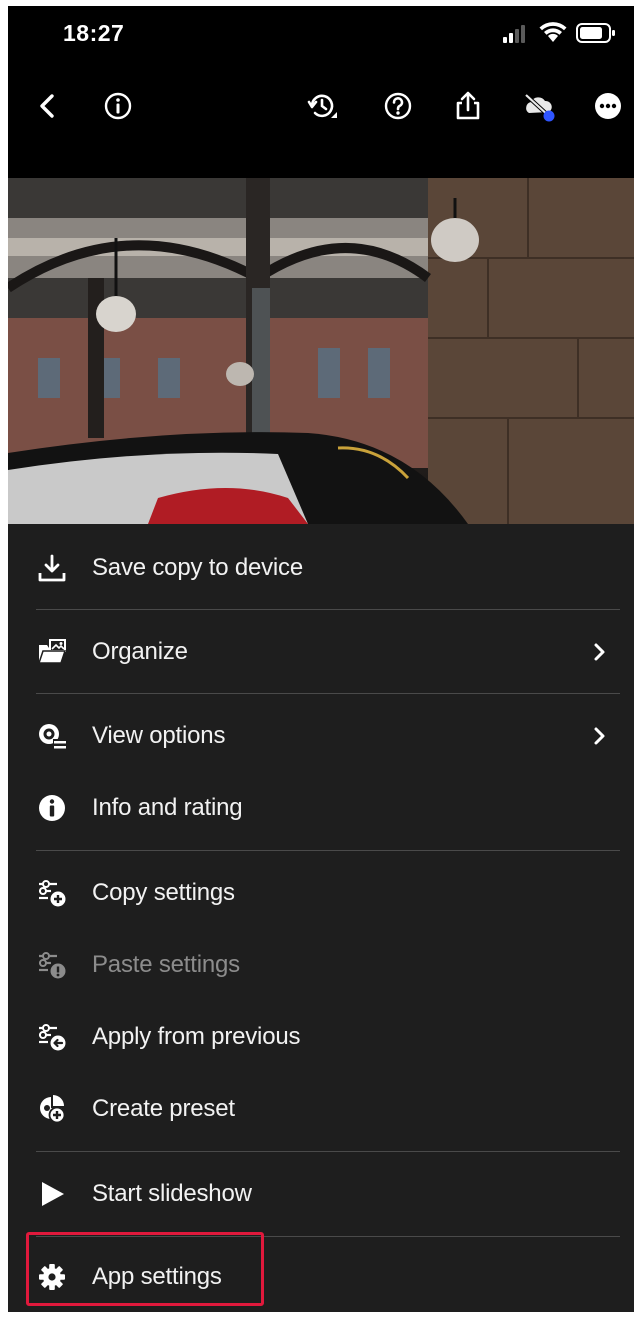  What do you see at coordinates (163, 892) in the screenshot?
I see `menu-label: Copy settings` at bounding box center [163, 892].